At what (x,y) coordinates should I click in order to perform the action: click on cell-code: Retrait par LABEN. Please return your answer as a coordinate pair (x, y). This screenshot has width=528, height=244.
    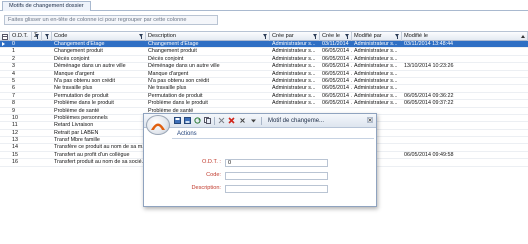
    Looking at the image, I should click on (76, 132).